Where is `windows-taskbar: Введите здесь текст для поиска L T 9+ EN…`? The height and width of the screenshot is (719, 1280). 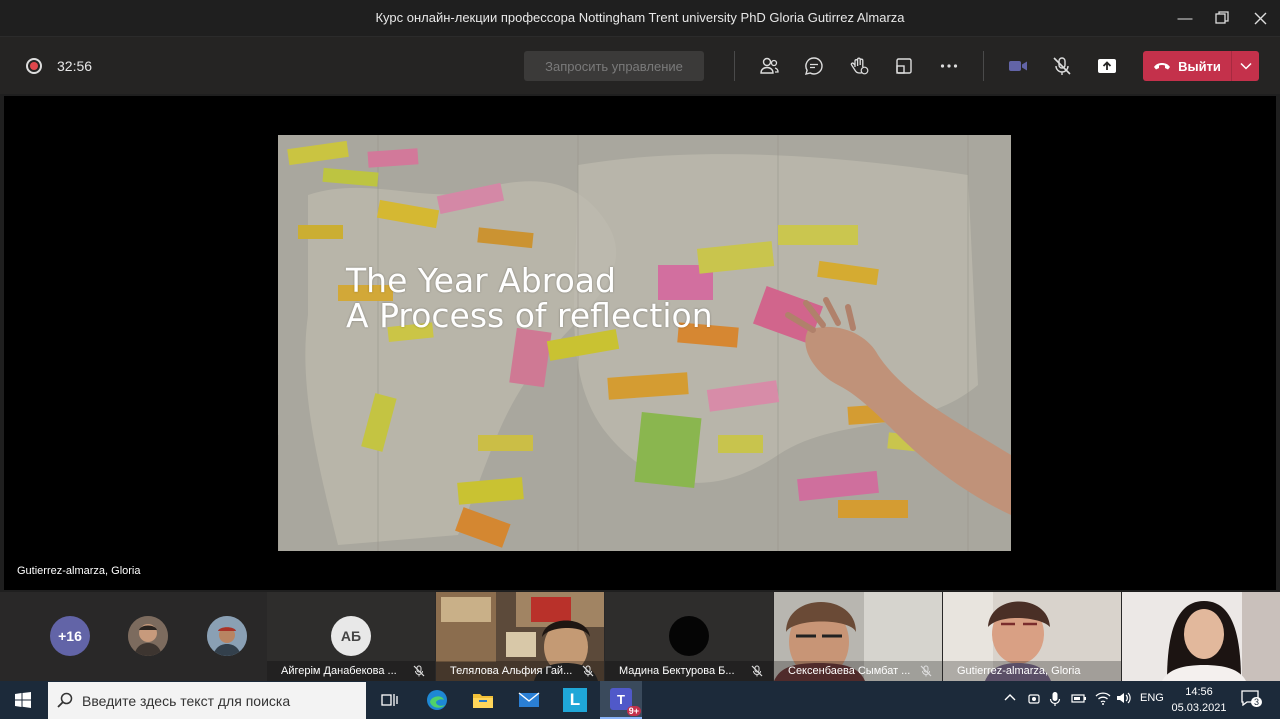
windows-taskbar: Введите здесь текст для поиска L T 9+ EN… is located at coordinates (640, 700).